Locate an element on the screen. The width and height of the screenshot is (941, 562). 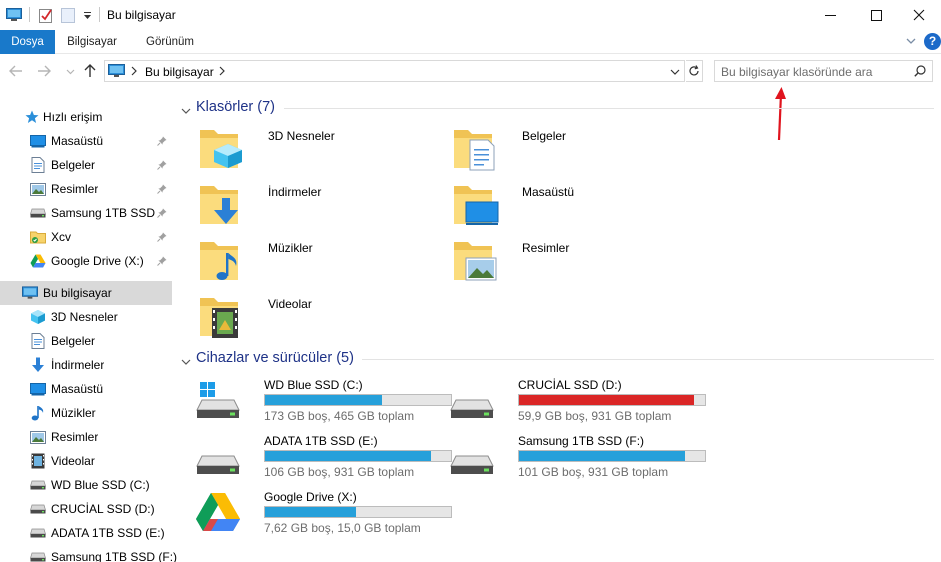
search-input is located at coordinates (813, 71).